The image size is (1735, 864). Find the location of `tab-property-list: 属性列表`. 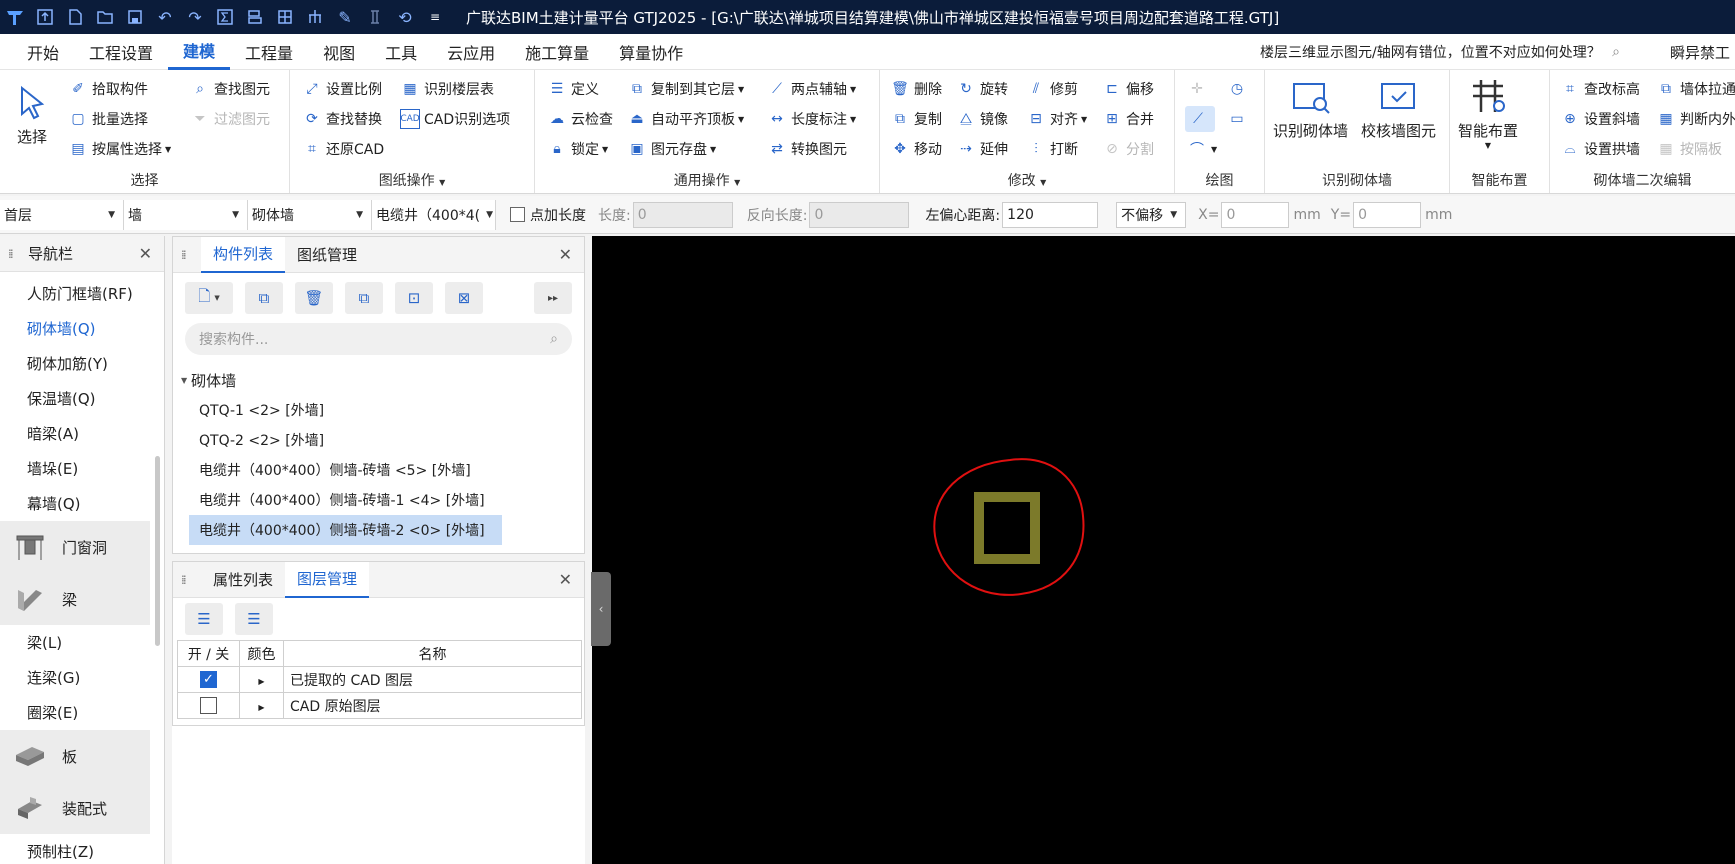

tab-property-list: 属性列表 is located at coordinates (243, 580).